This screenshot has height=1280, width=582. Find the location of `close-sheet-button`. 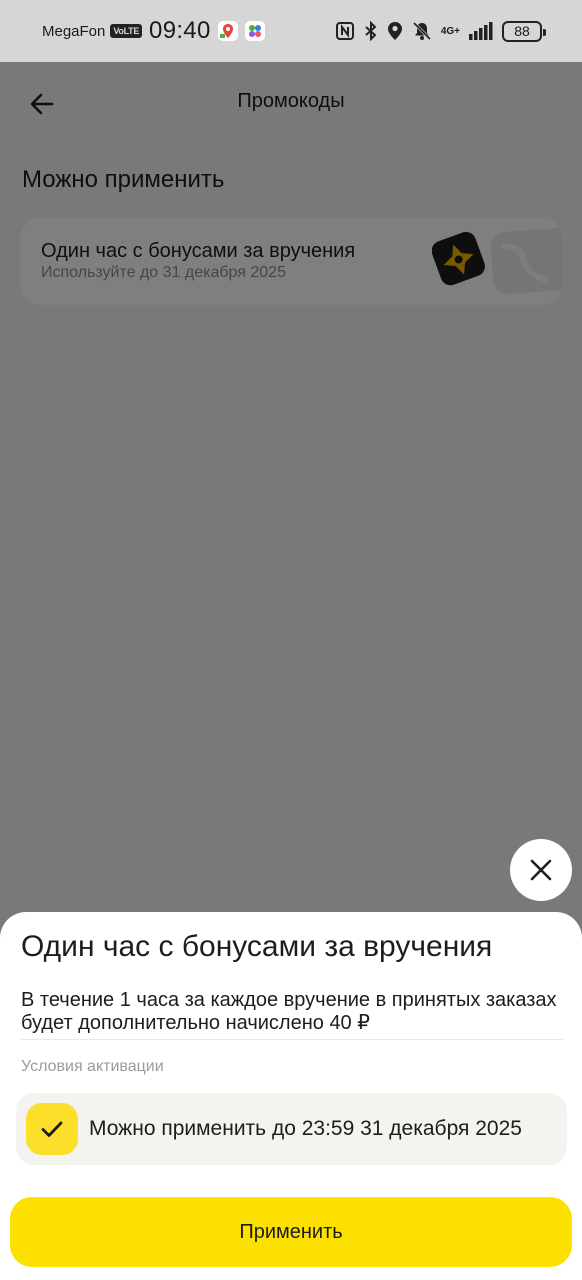

close-sheet-button is located at coordinates (541, 870).